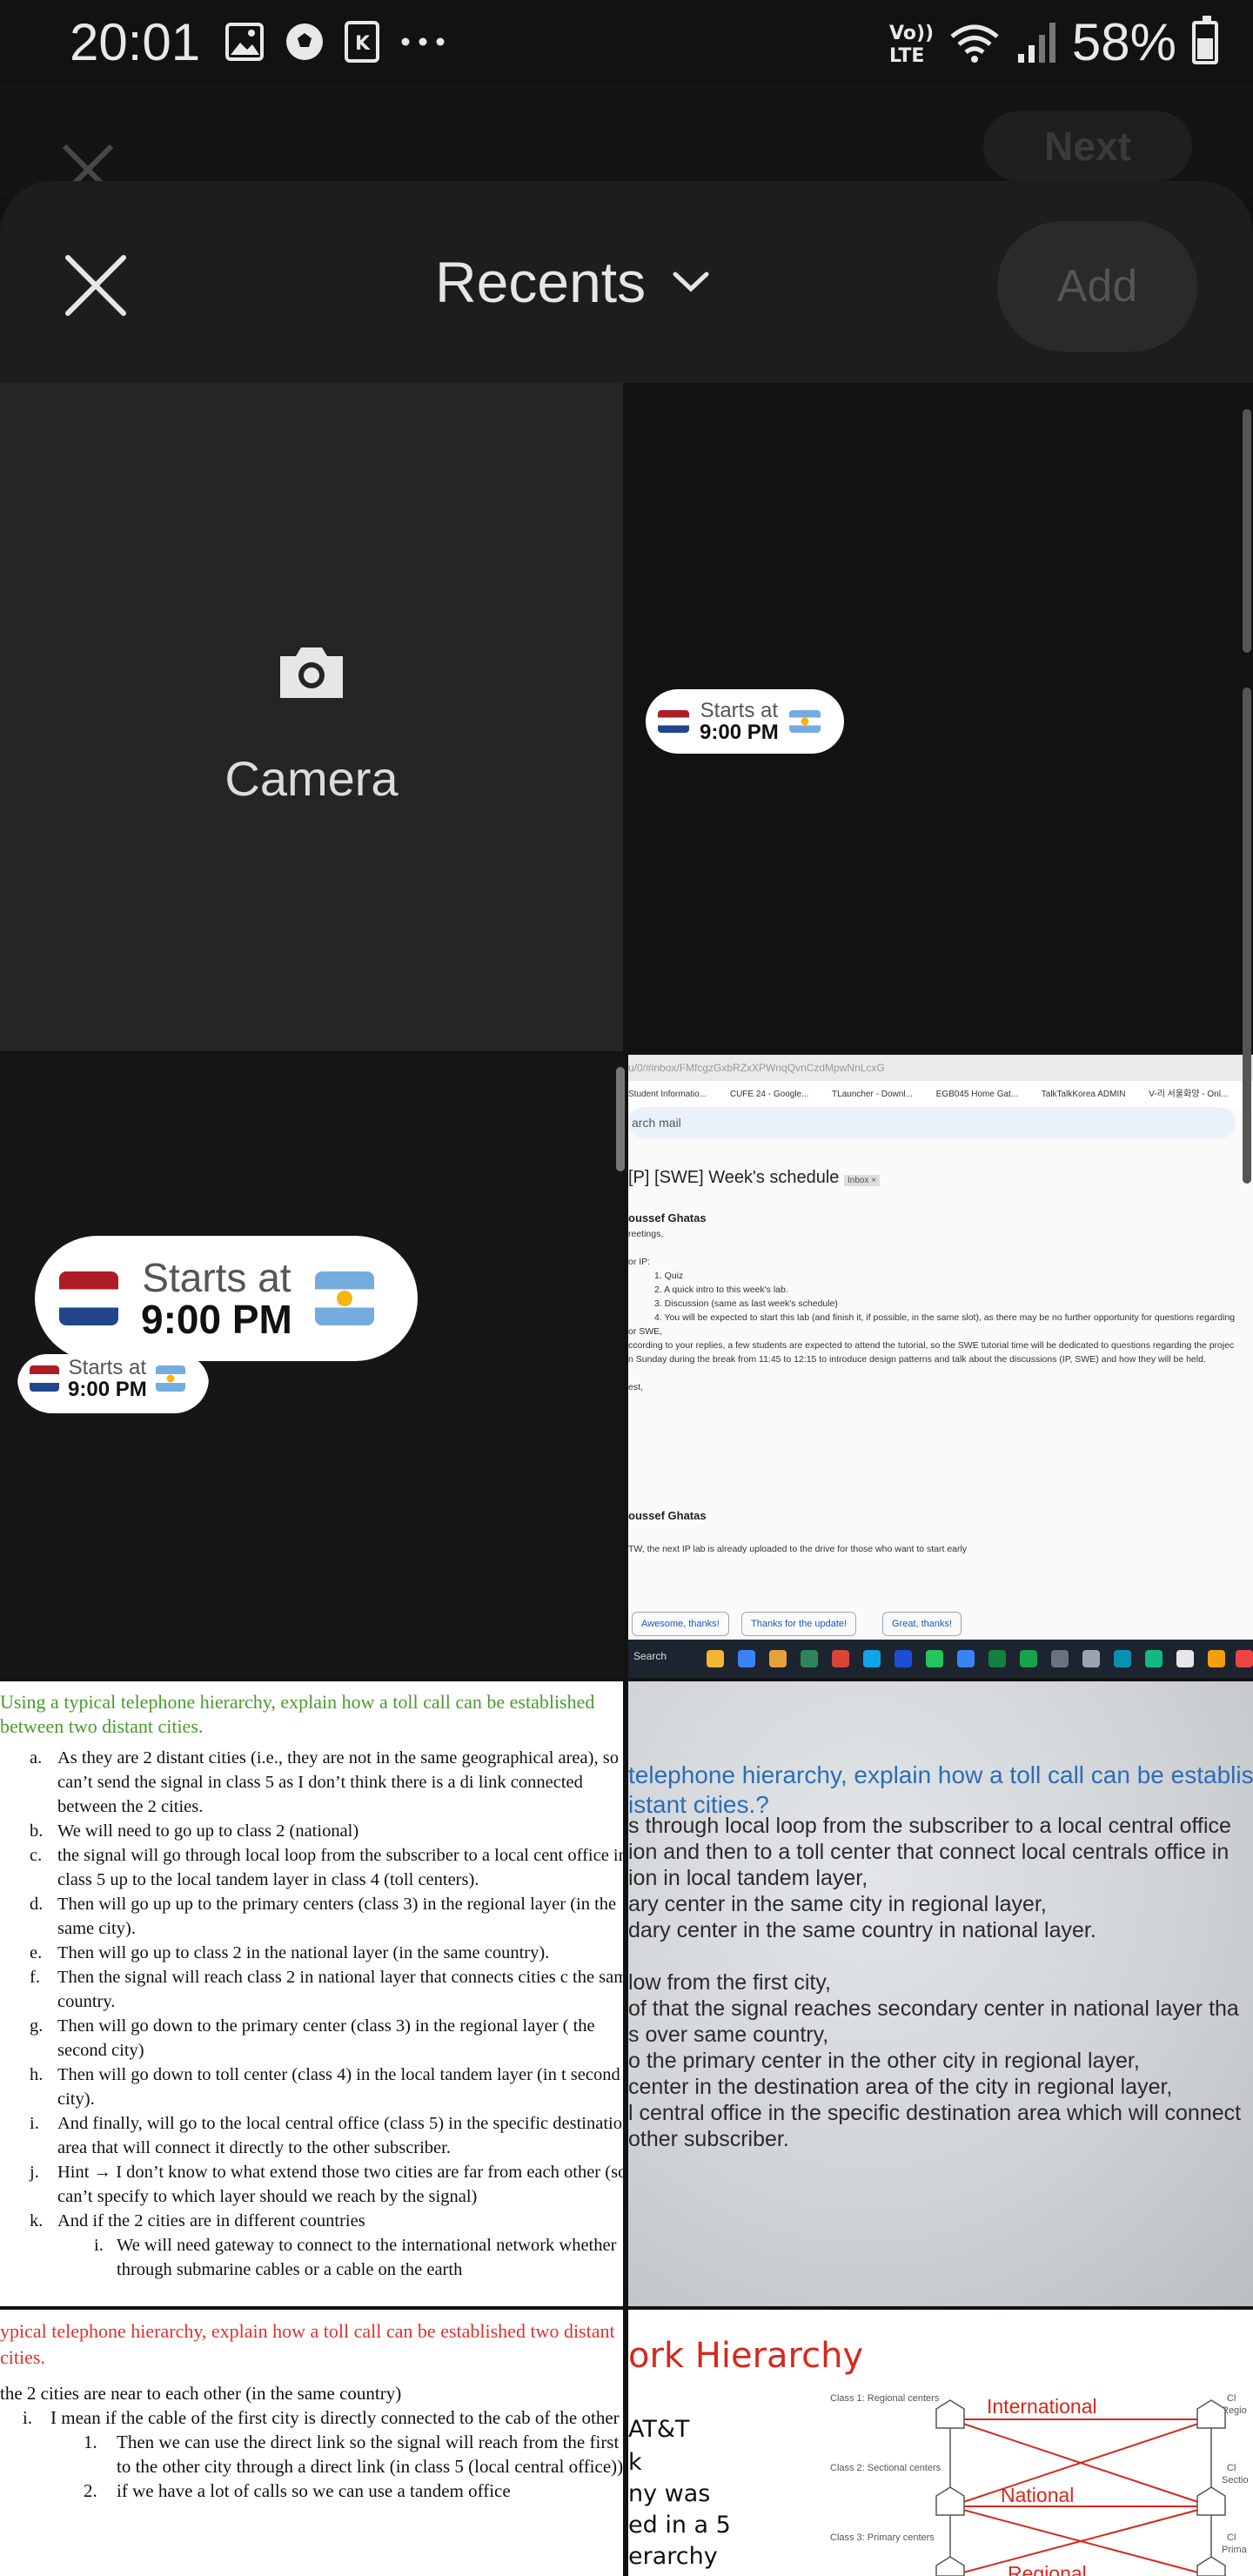 Image resolution: width=1253 pixels, height=2576 pixels. I want to click on scrollbar-track, so click(1247, 936).